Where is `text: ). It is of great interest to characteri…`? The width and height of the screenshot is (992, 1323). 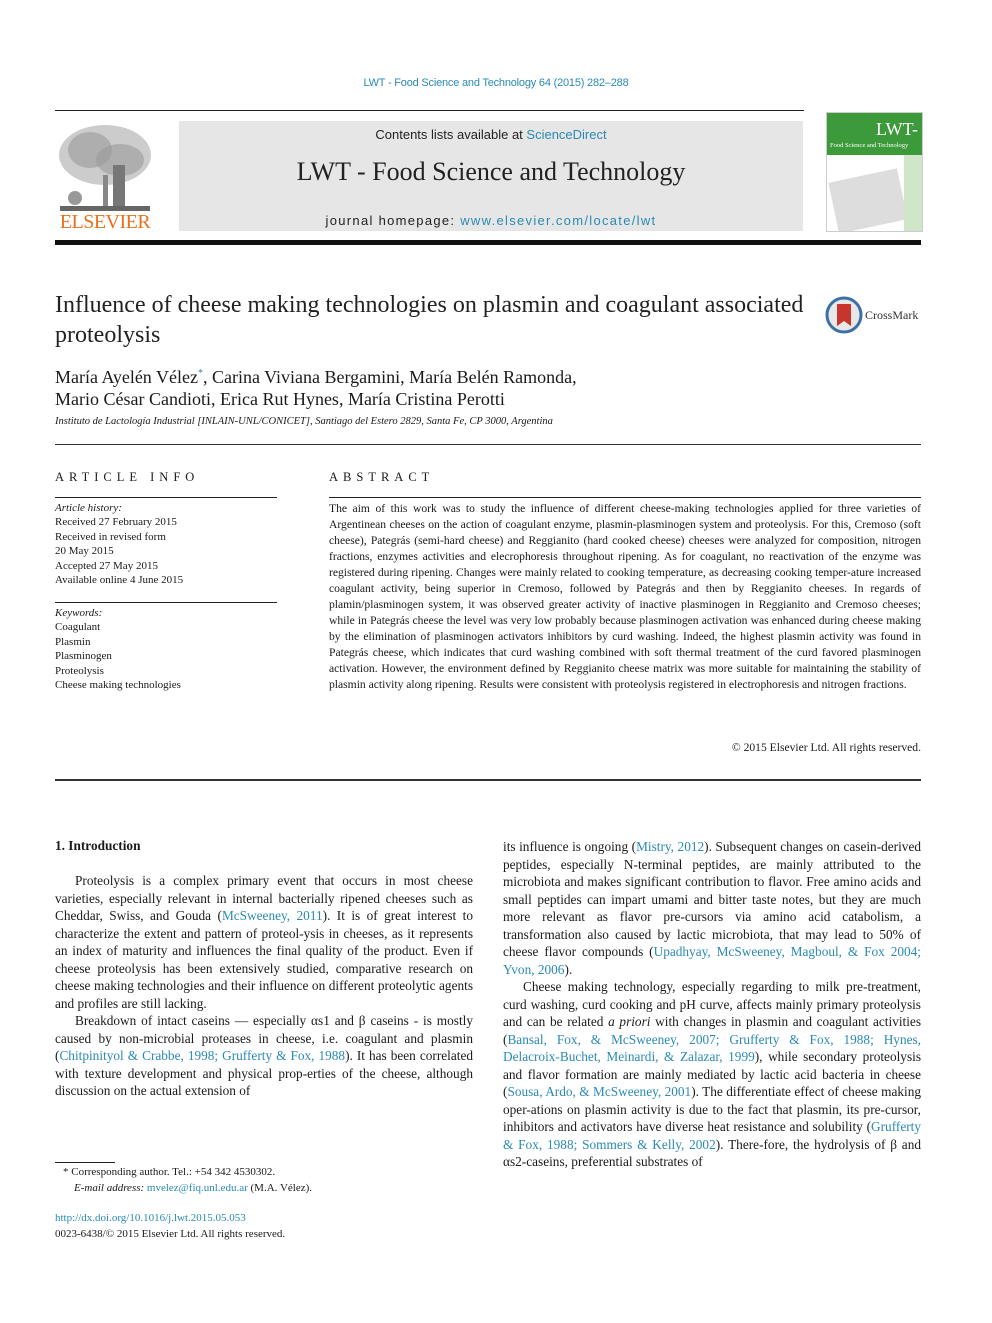
text: ). It is of great interest to characteri… is located at coordinates (264, 959).